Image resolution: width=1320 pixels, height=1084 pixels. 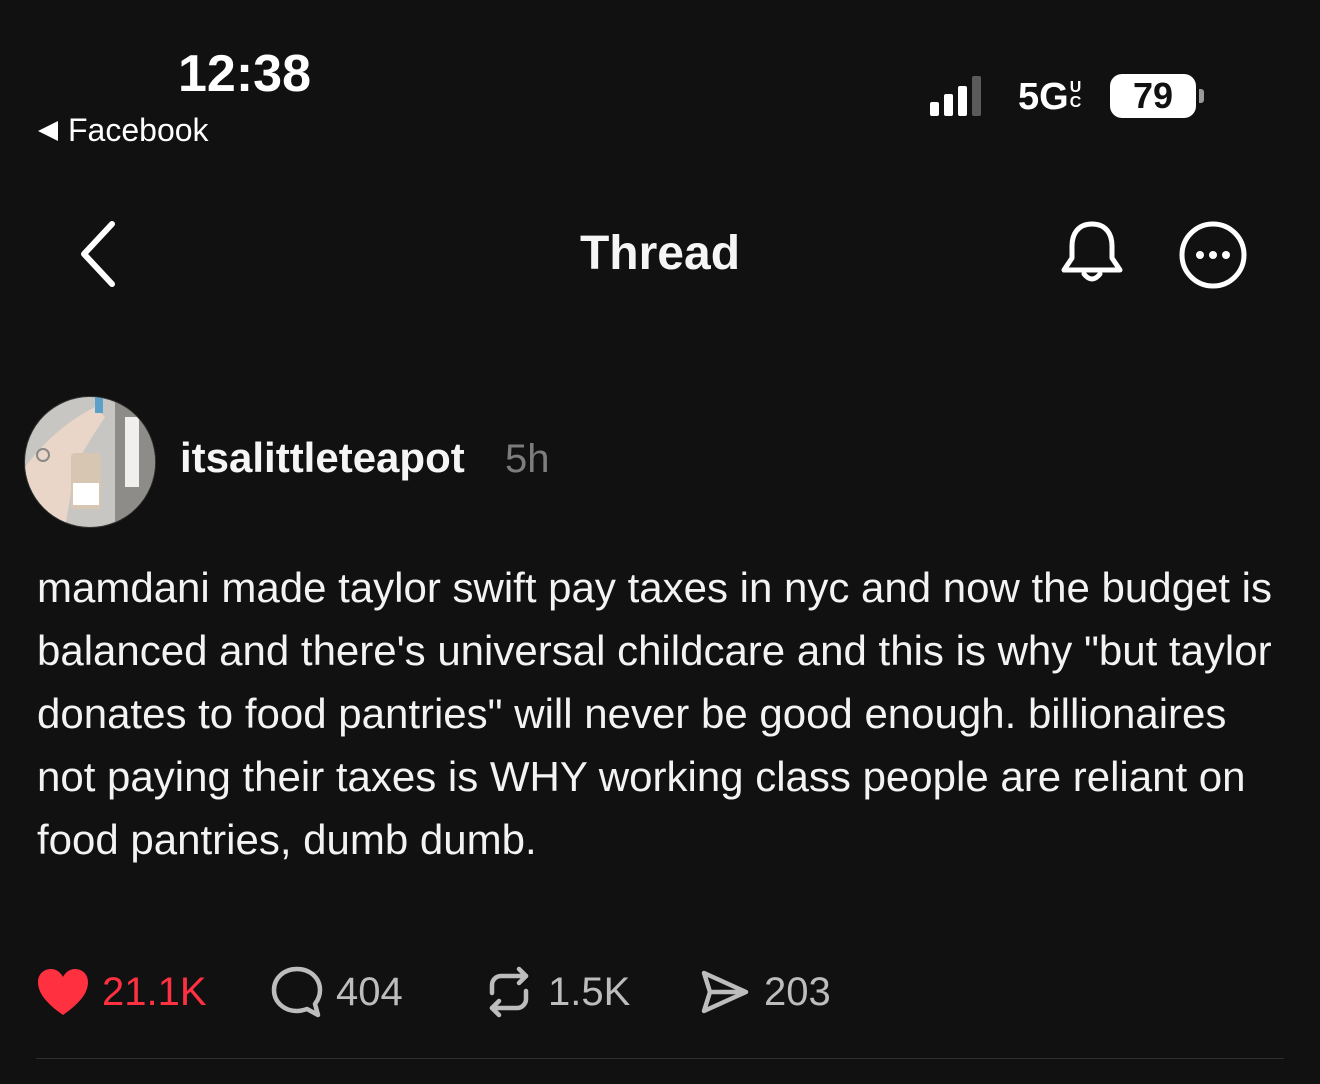 What do you see at coordinates (138, 130) in the screenshot?
I see `back-app-label: Facebook` at bounding box center [138, 130].